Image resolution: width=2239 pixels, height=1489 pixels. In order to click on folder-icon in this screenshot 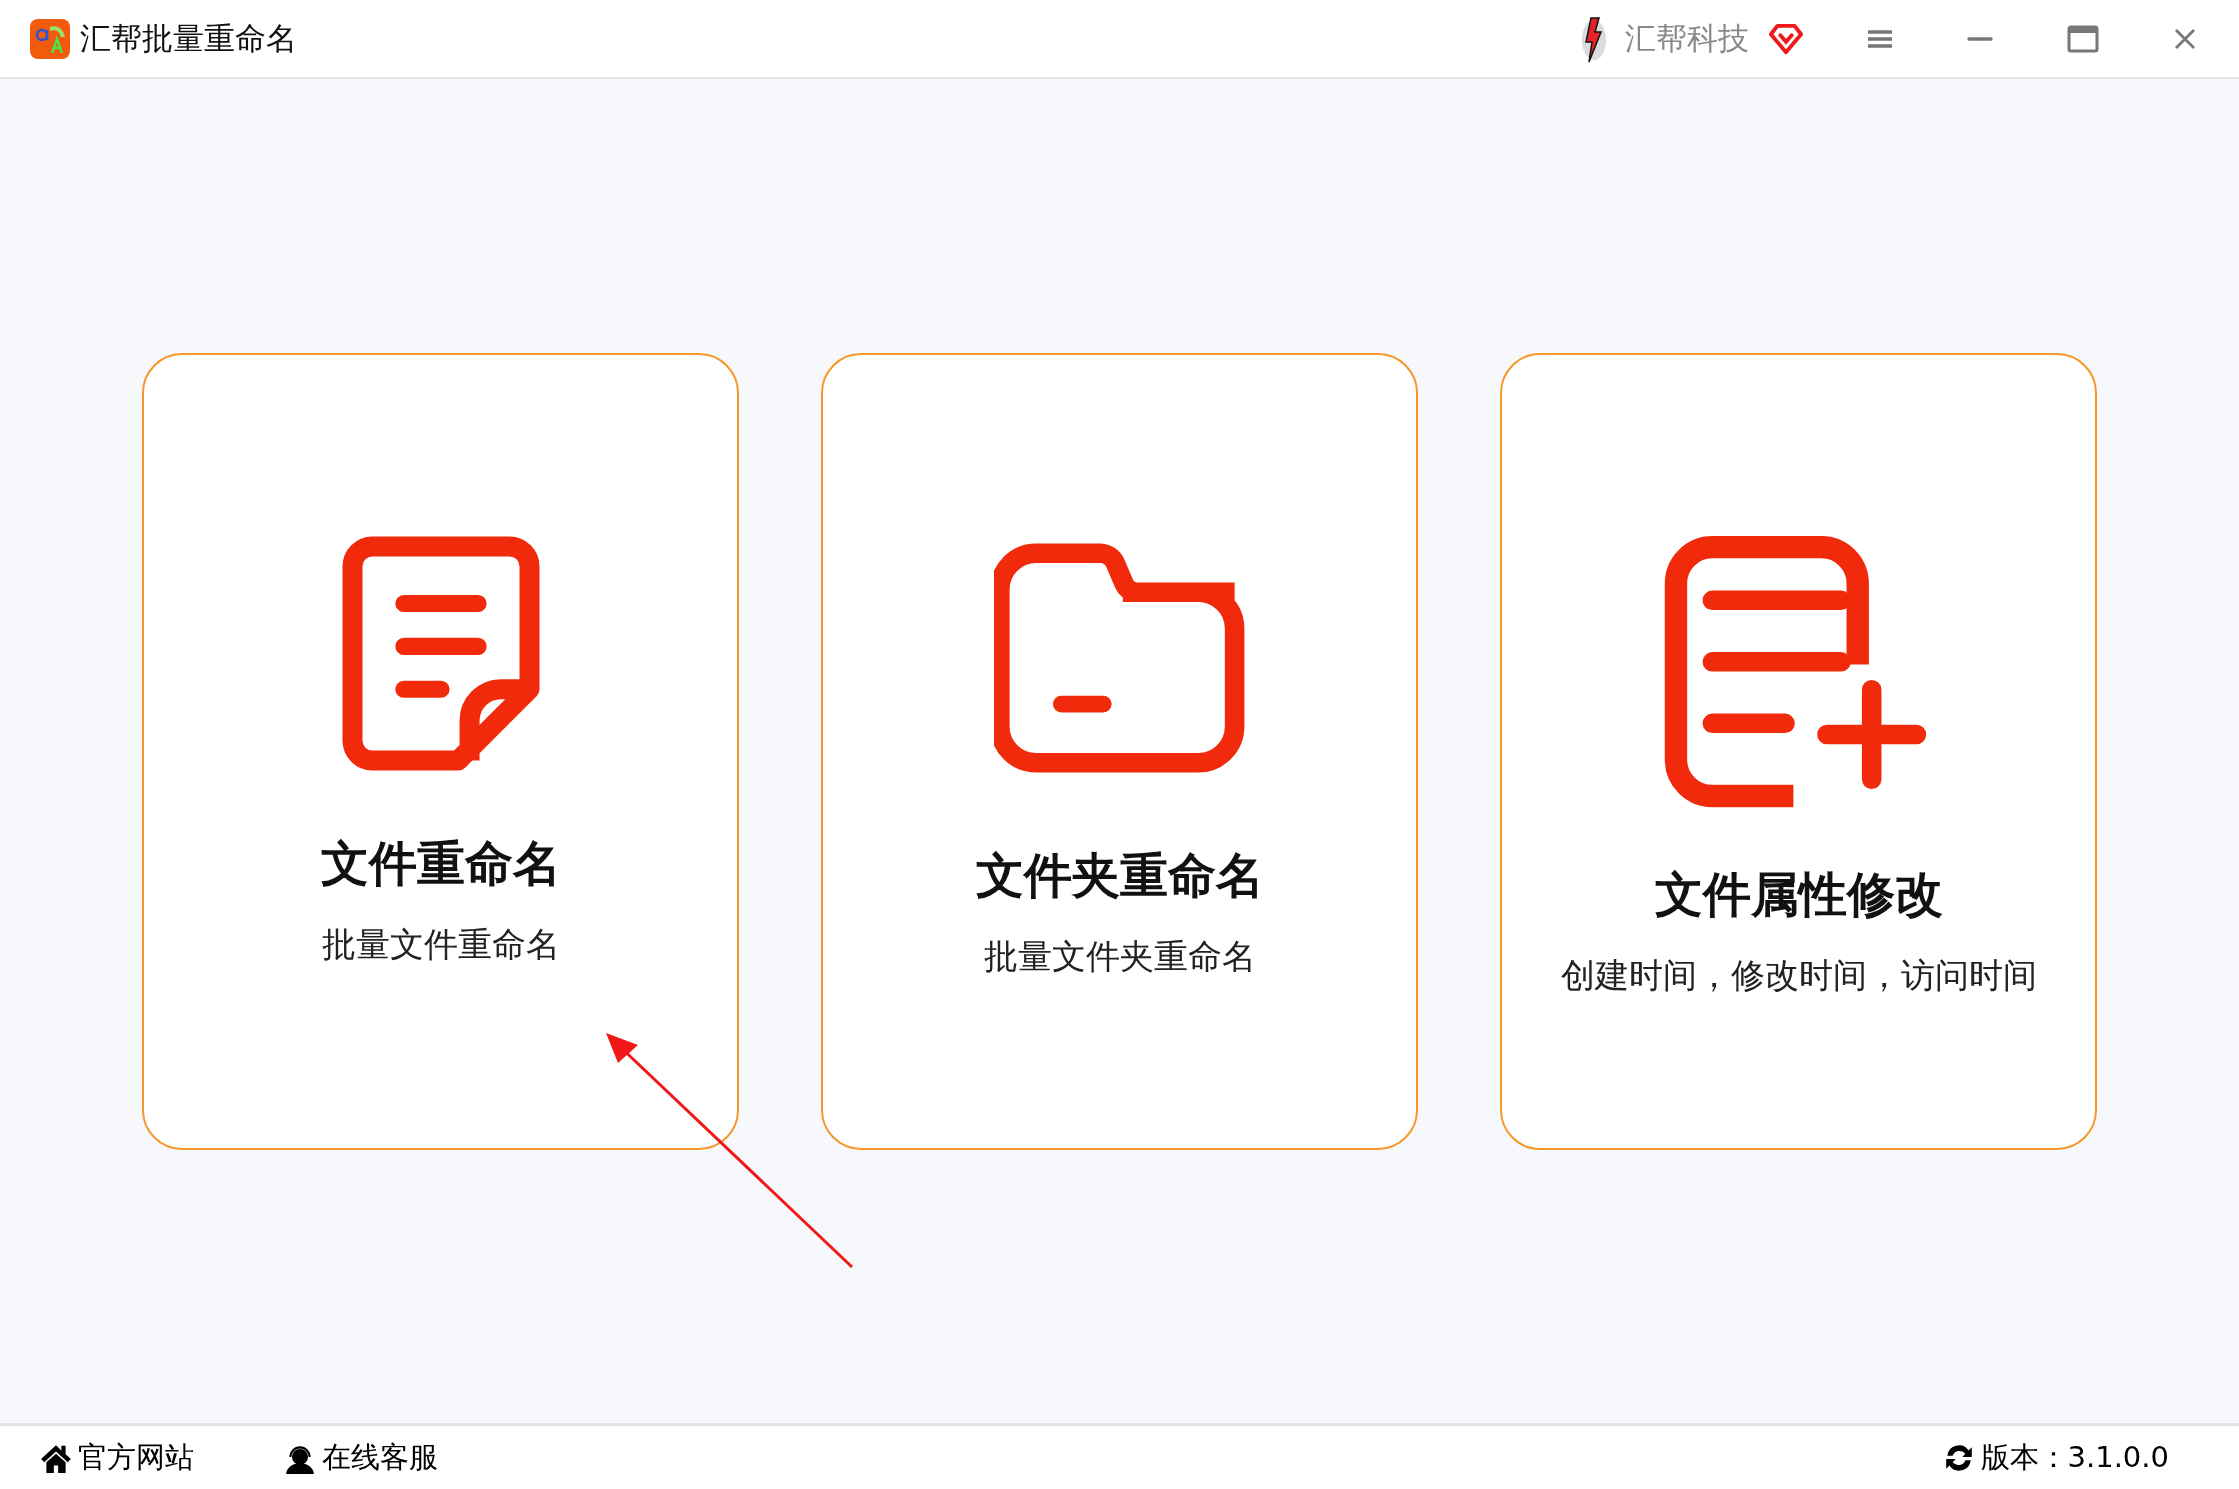, I will do `click(1119, 658)`.